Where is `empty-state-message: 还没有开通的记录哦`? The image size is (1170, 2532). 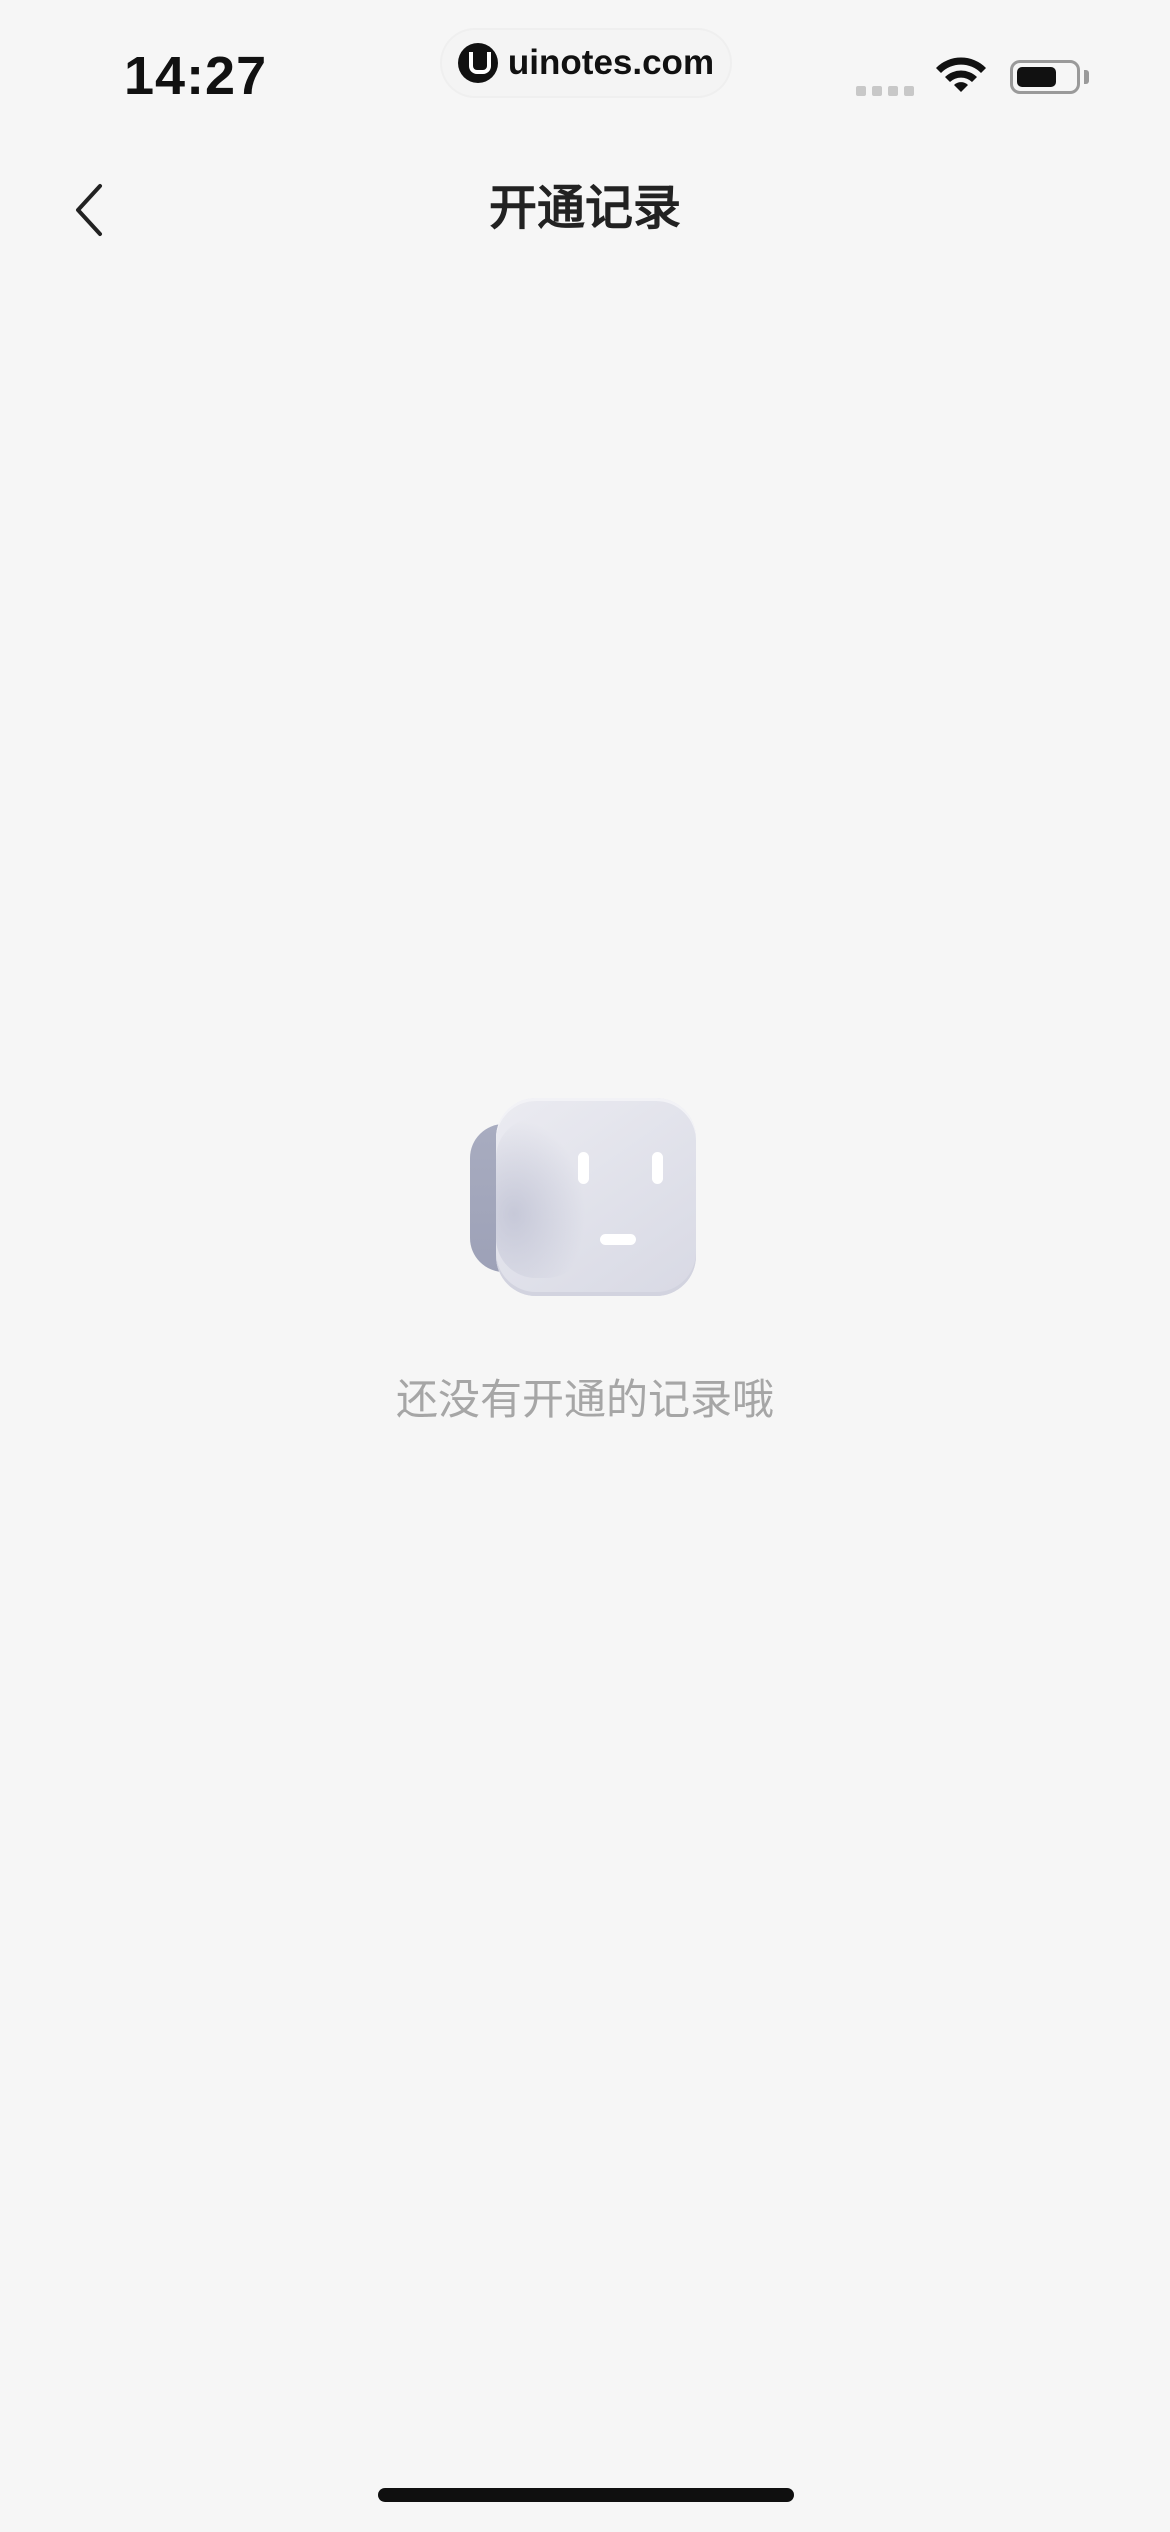
empty-state-message: 还没有开通的记录哦 is located at coordinates (584, 1399).